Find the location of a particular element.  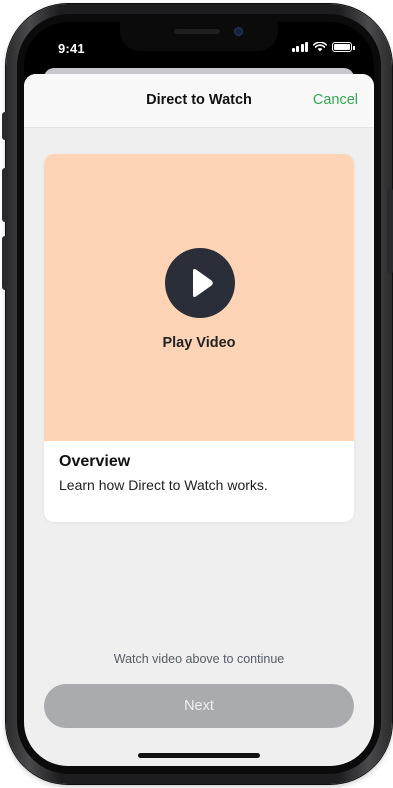

battery-icon is located at coordinates (343, 47).